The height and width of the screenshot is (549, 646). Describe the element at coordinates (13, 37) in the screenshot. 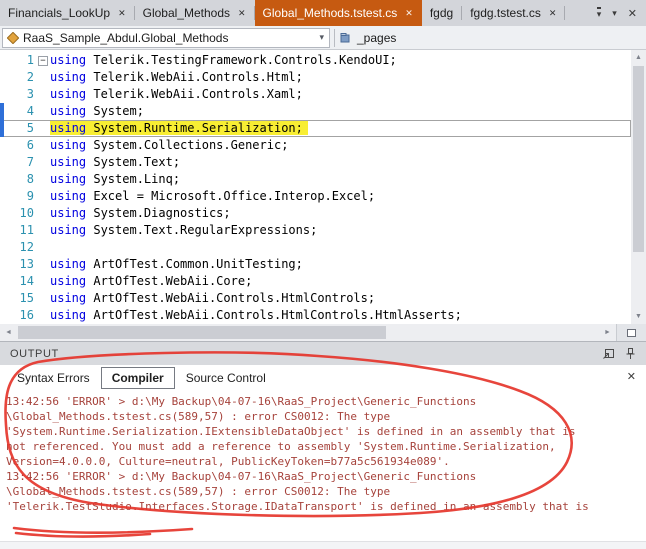

I see `class-icon` at that location.